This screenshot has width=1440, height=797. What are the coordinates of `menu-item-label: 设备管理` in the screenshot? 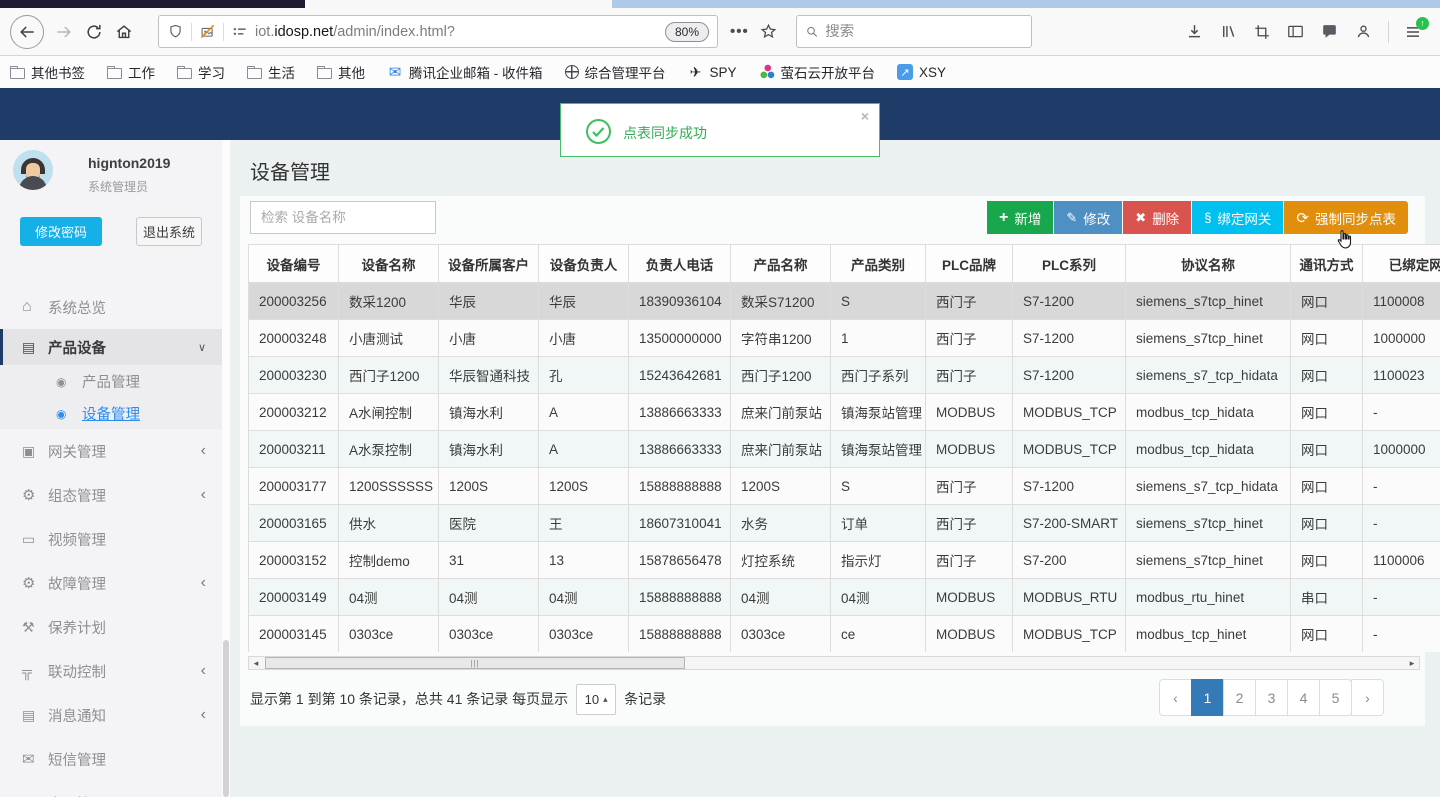 It's located at (111, 414).